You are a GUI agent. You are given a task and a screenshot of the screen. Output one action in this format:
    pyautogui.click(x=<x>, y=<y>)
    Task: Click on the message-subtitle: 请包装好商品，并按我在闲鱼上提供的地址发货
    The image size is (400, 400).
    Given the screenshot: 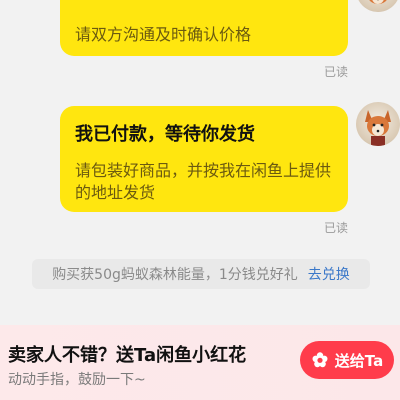 What is the action you would take?
    pyautogui.click(x=203, y=181)
    